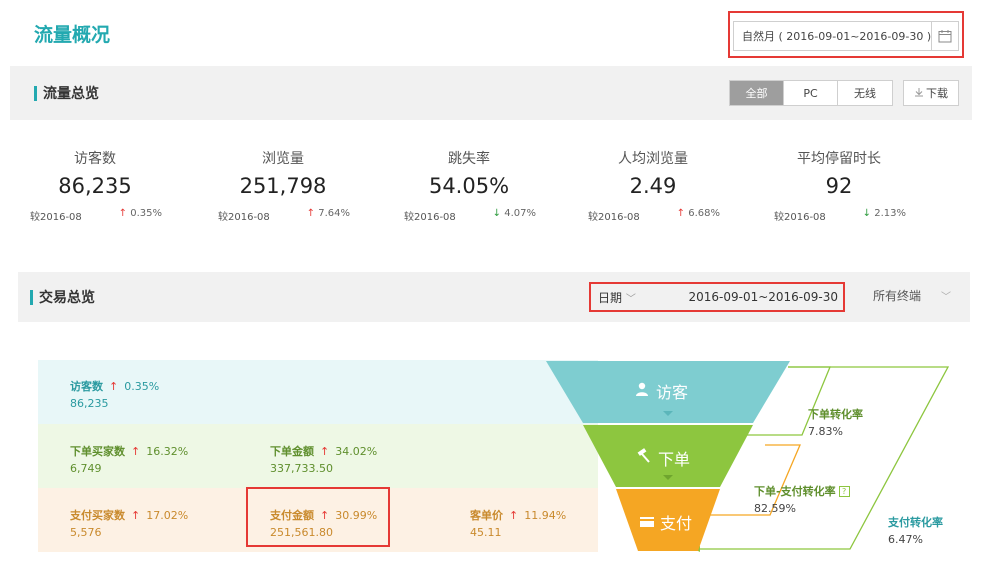 This screenshot has height=573, width=990. I want to click on date-range-text: 自然月 ( 2016-09-01~2016-09-30 ), so click(837, 36).